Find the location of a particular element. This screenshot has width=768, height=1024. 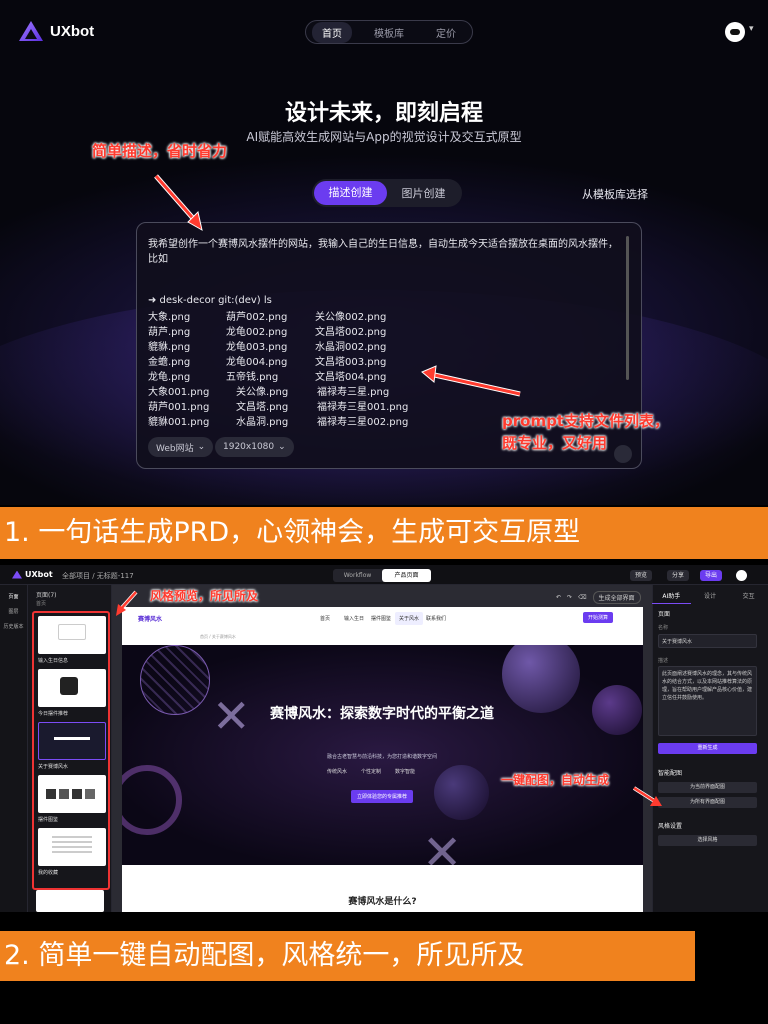

file-name: 葫芦002.png is located at coordinates (257, 317).